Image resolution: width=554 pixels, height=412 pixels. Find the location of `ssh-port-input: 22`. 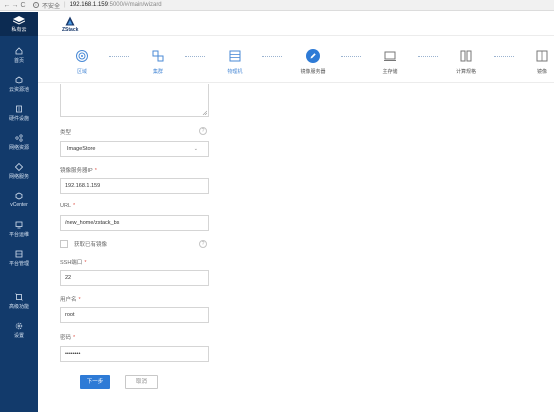

ssh-port-input: 22 is located at coordinates (134, 278).